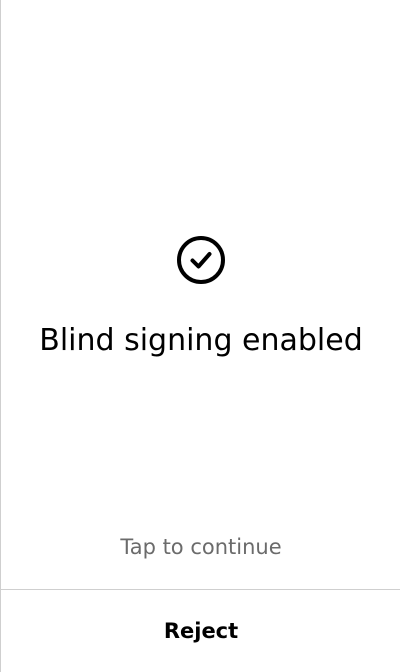  I want to click on status-title: Blind signing enabled, so click(201, 340).